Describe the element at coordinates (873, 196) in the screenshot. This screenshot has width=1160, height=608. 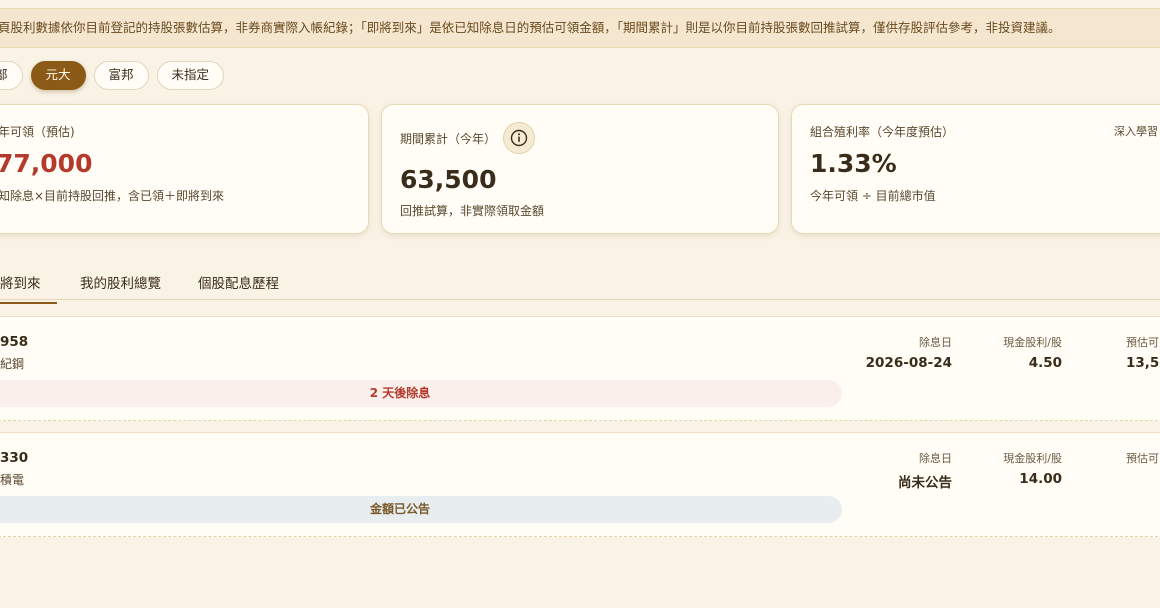
I see `card-yield-sub: 今年可領 ÷ 目前總市值` at that location.